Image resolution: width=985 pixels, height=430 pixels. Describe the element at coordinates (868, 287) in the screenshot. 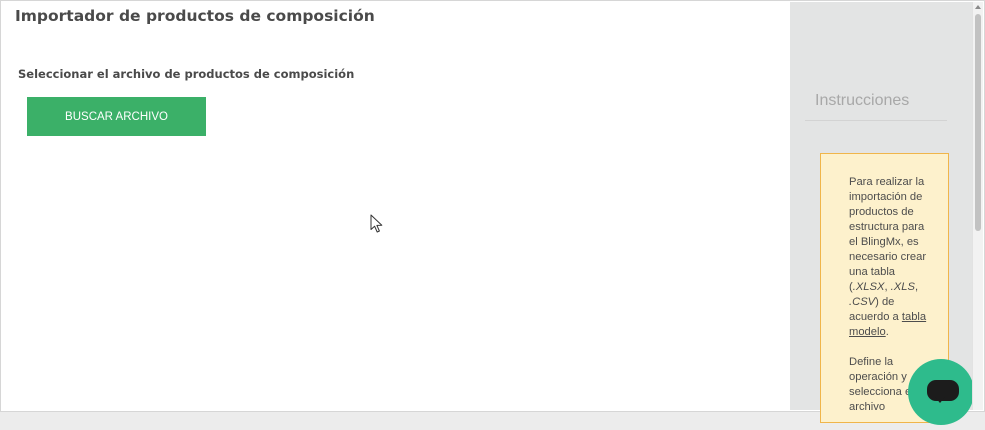

I see `format-xlsx: .XLSX` at that location.